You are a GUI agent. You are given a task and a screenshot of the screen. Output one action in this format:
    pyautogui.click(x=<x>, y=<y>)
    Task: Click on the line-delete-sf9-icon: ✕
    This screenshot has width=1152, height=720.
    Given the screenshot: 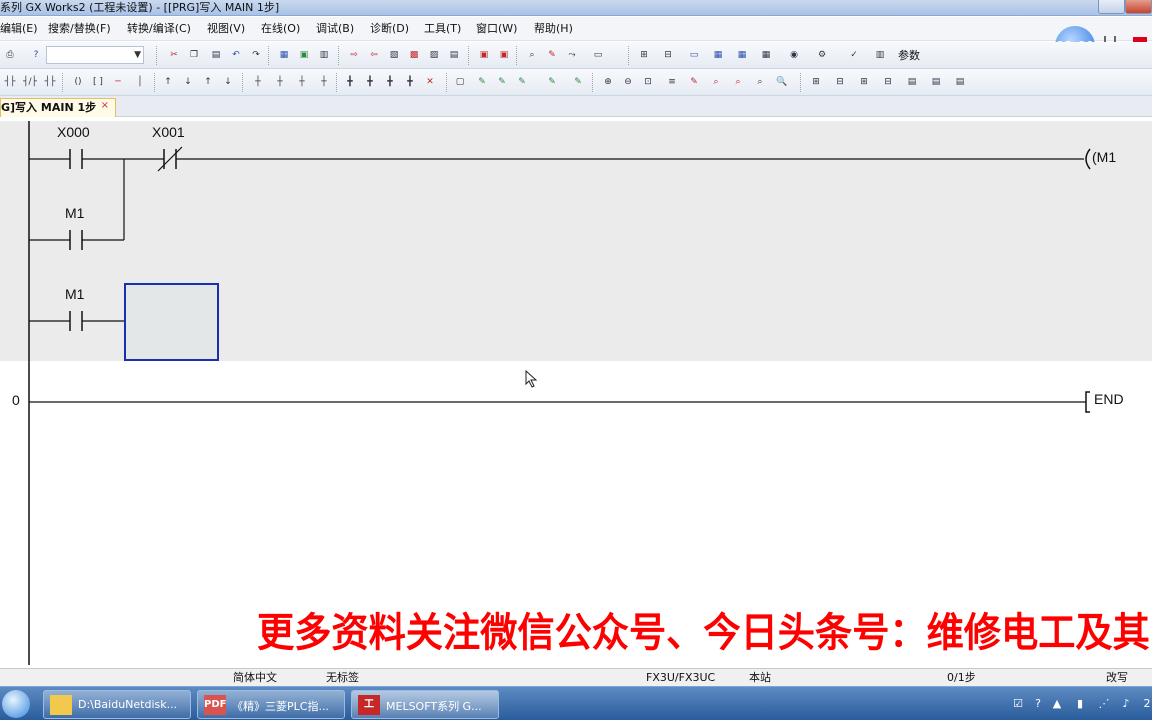 What is the action you would take?
    pyautogui.click(x=430, y=82)
    